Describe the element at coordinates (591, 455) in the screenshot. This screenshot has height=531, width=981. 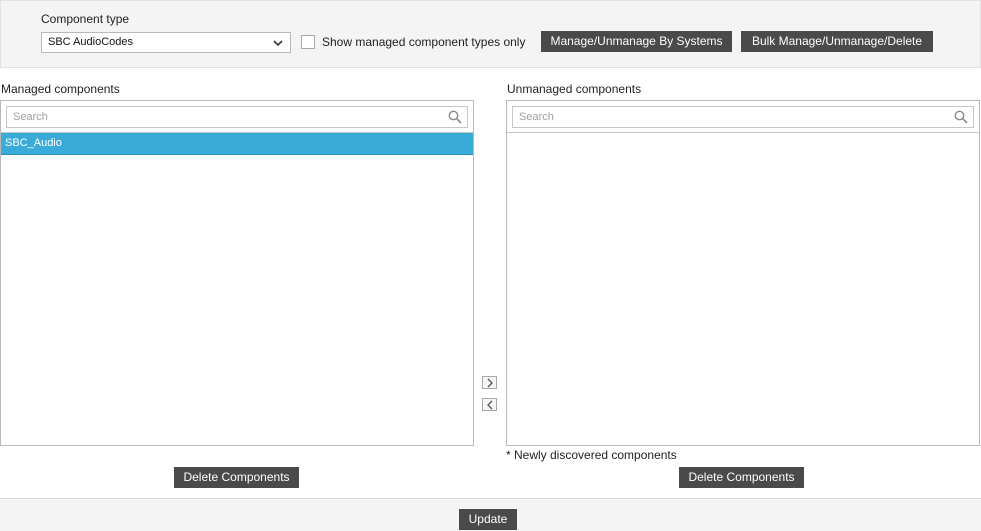
I see `newly-discovered-note: * Newly discovered components` at that location.